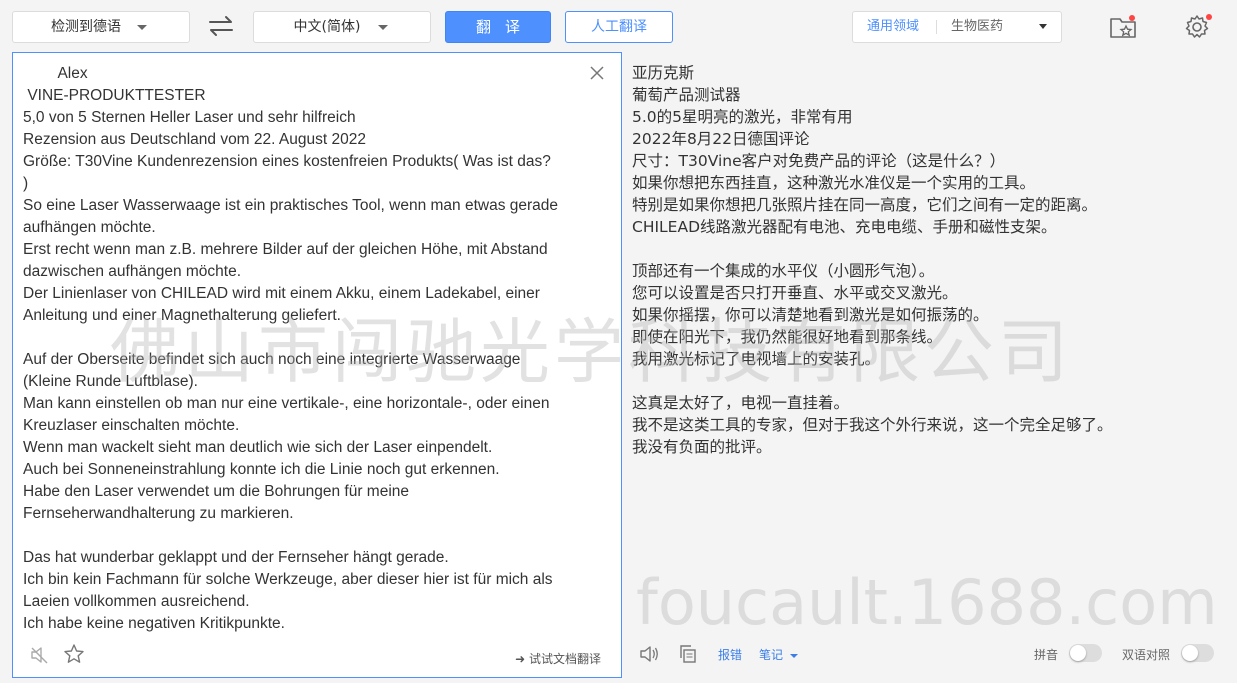 This screenshot has width=1237, height=683. I want to click on translation-line: 特别是如果你想把几张照片挂在同一高度，它们之间有一定的距离。, so click(865, 205).